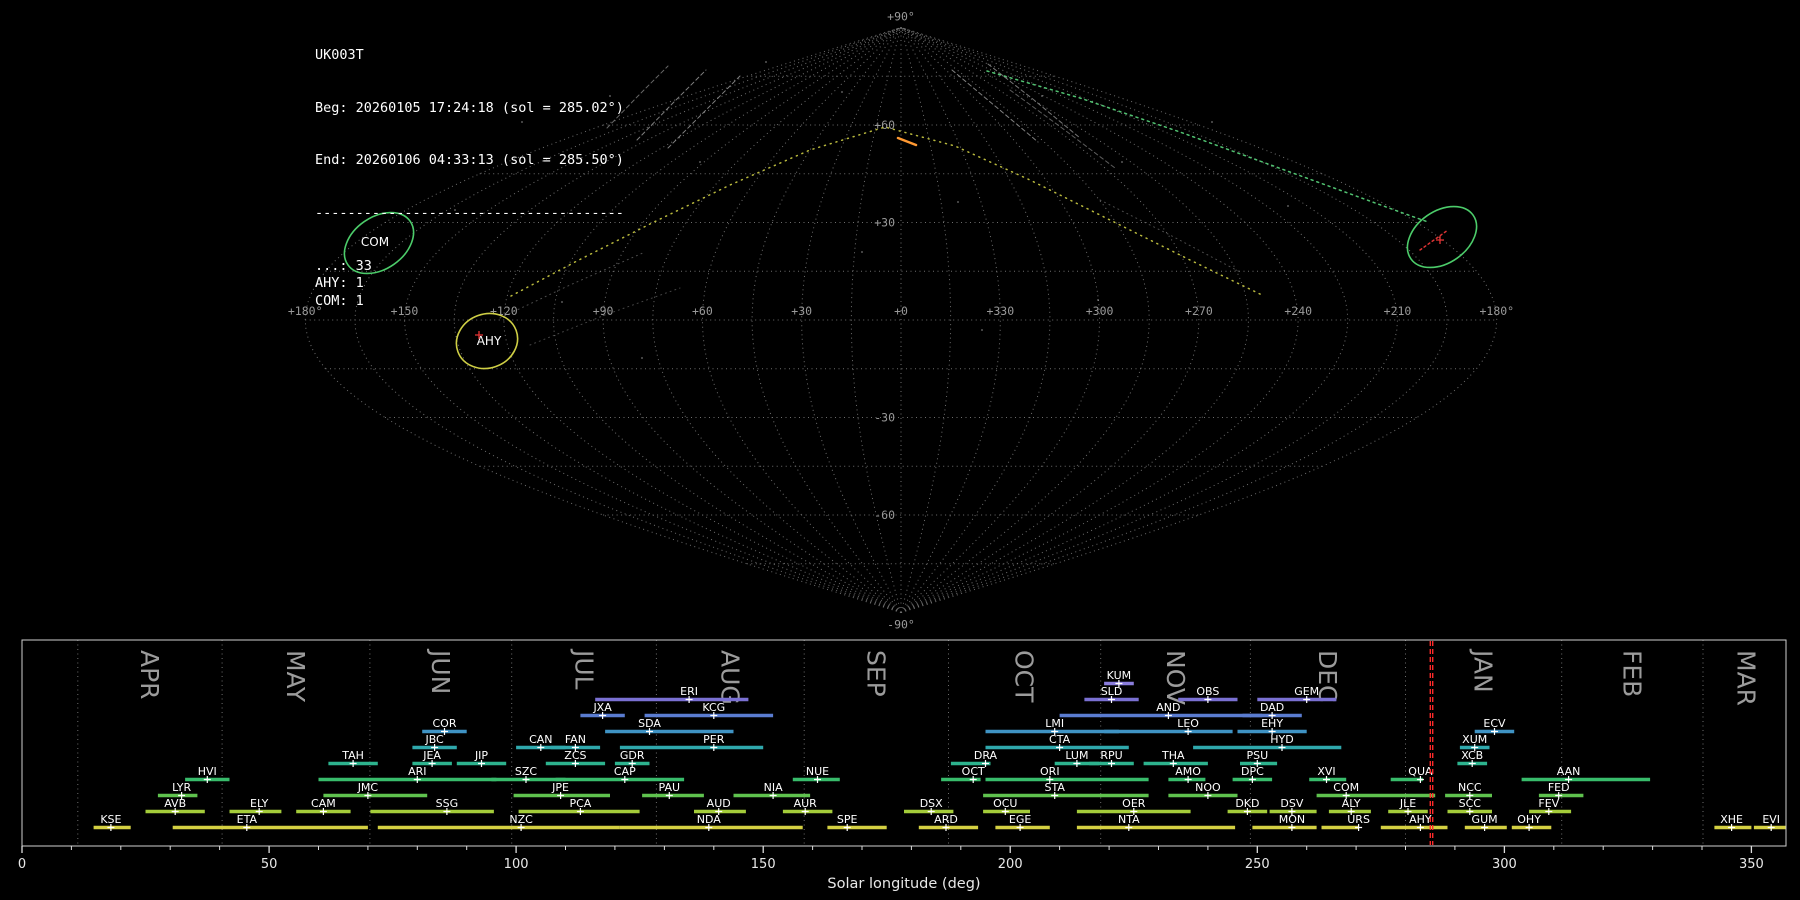 This screenshot has width=1800, height=900. I want to click on shower-aan: AAN, so click(1586, 774).